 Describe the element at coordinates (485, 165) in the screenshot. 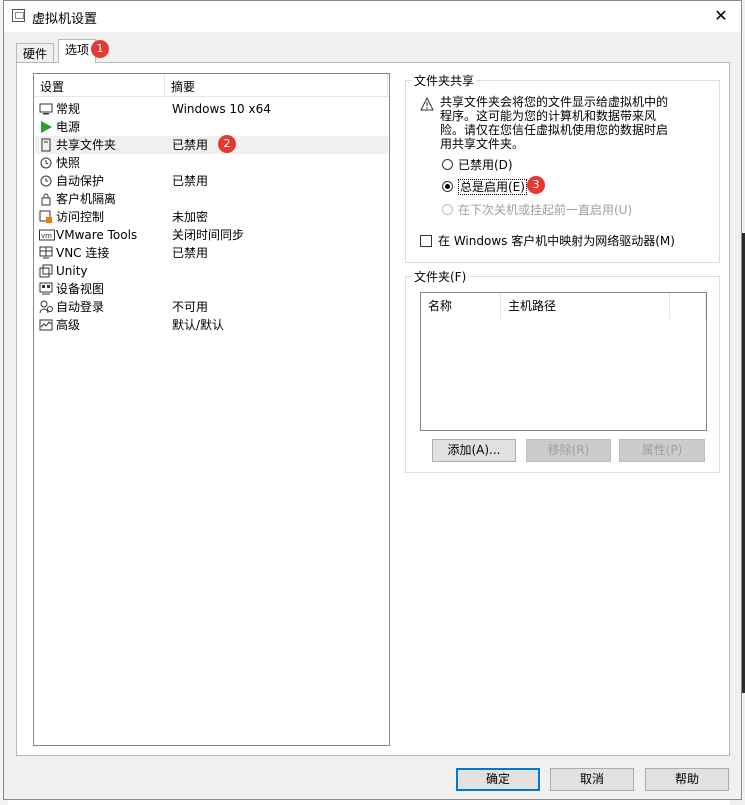

I see `radio-disabled-label: 已禁用(D)` at that location.